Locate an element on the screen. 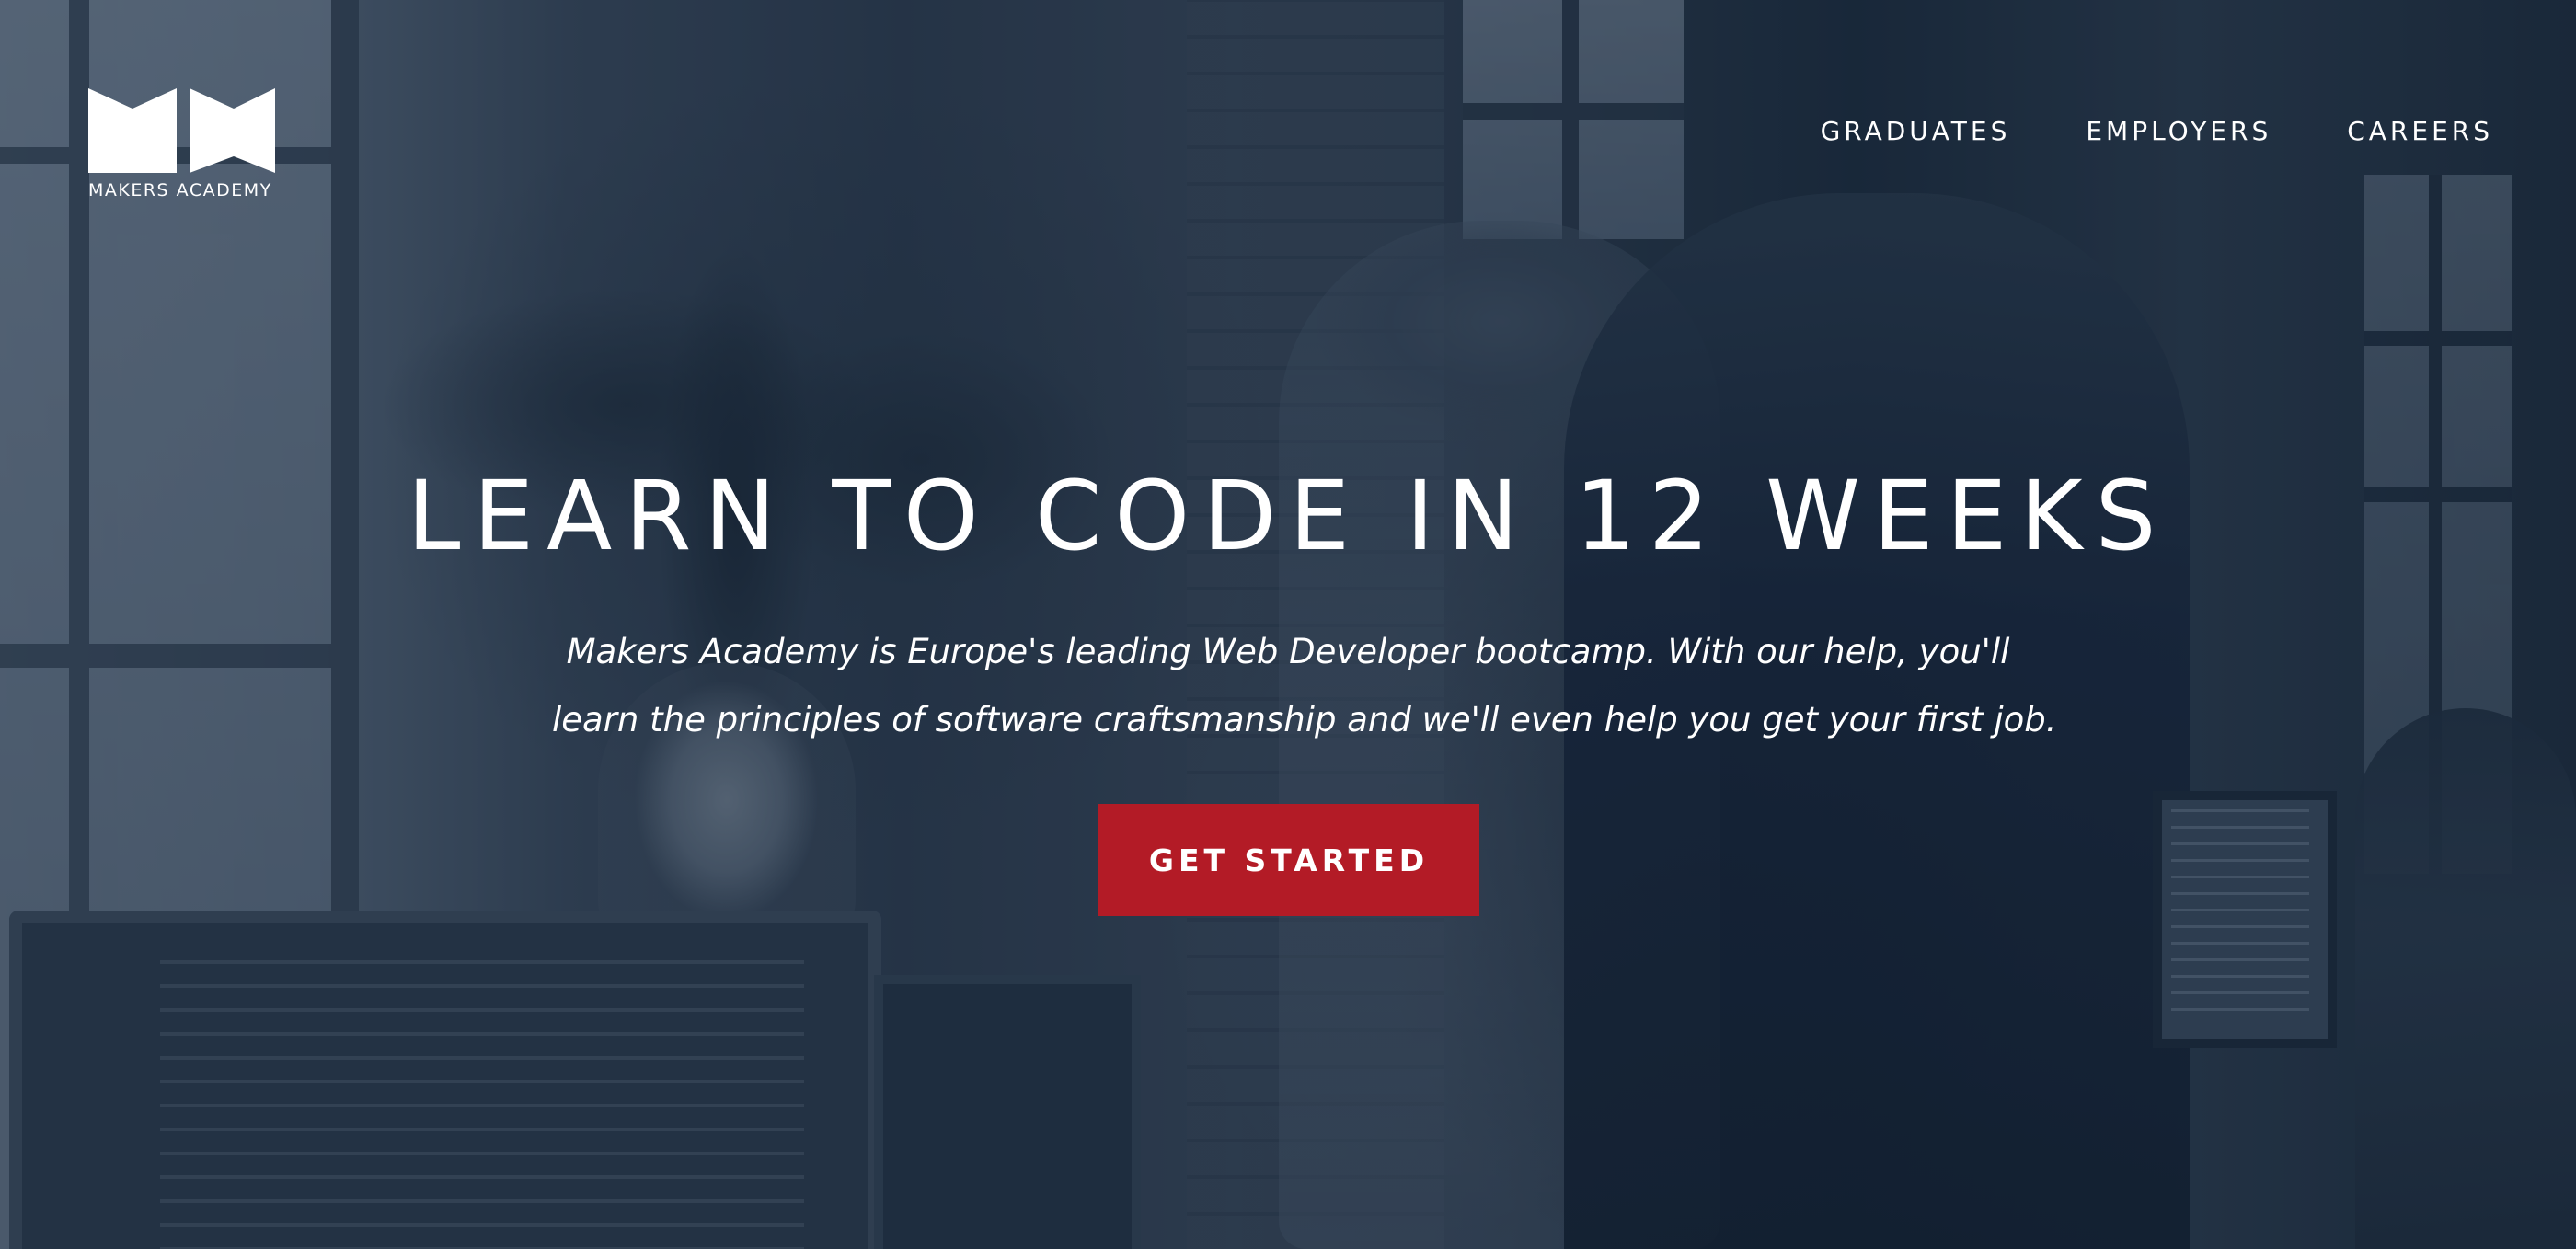  logo-text: MAKERS ACADEMY is located at coordinates (180, 190).